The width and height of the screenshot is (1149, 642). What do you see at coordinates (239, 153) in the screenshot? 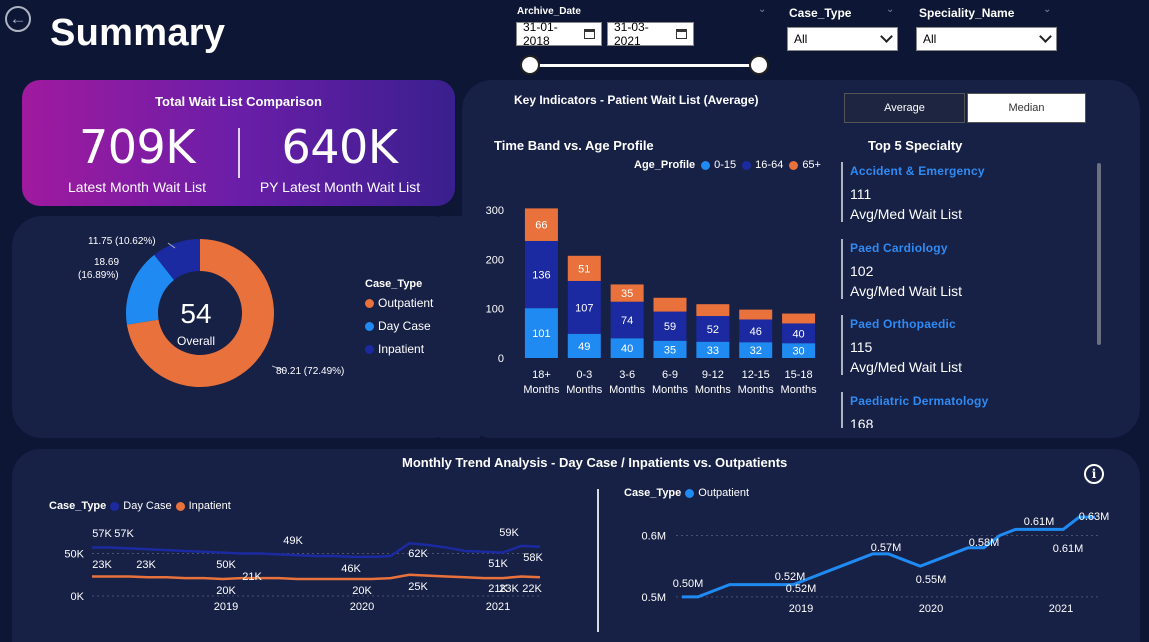
I see `kpi-divider` at bounding box center [239, 153].